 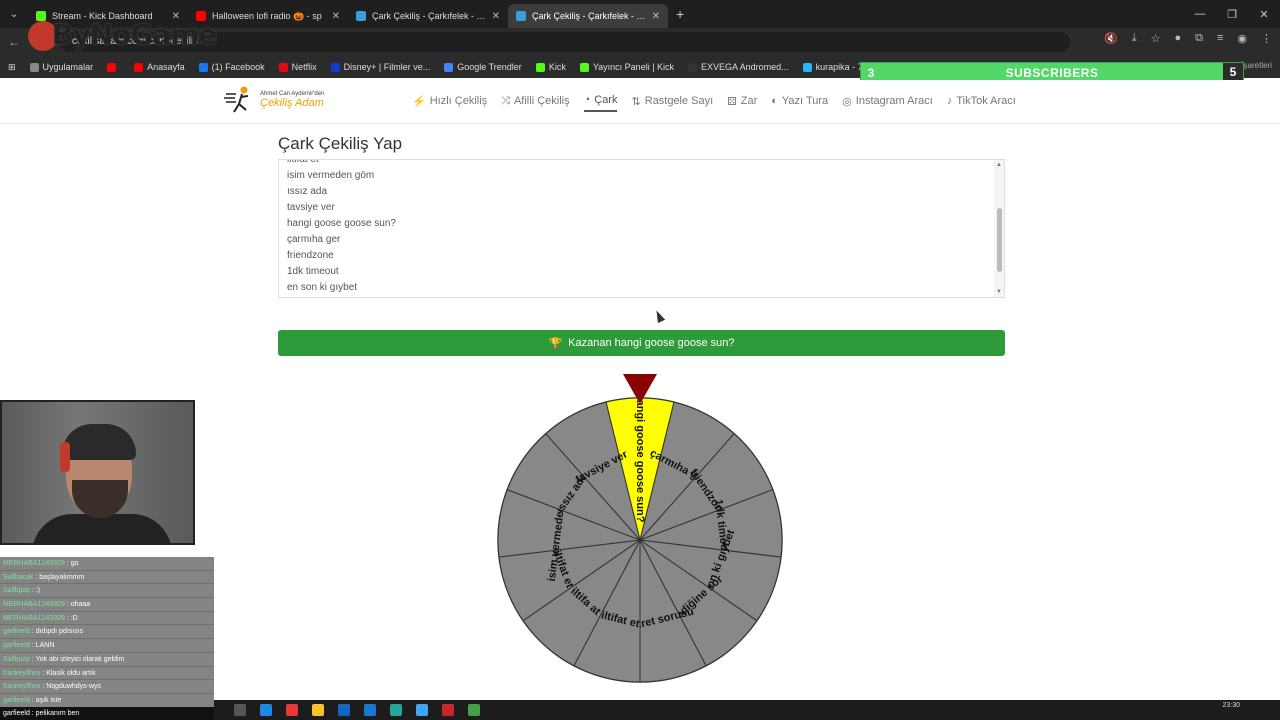 I want to click on chat-text: : :D, so click(x=72, y=618).